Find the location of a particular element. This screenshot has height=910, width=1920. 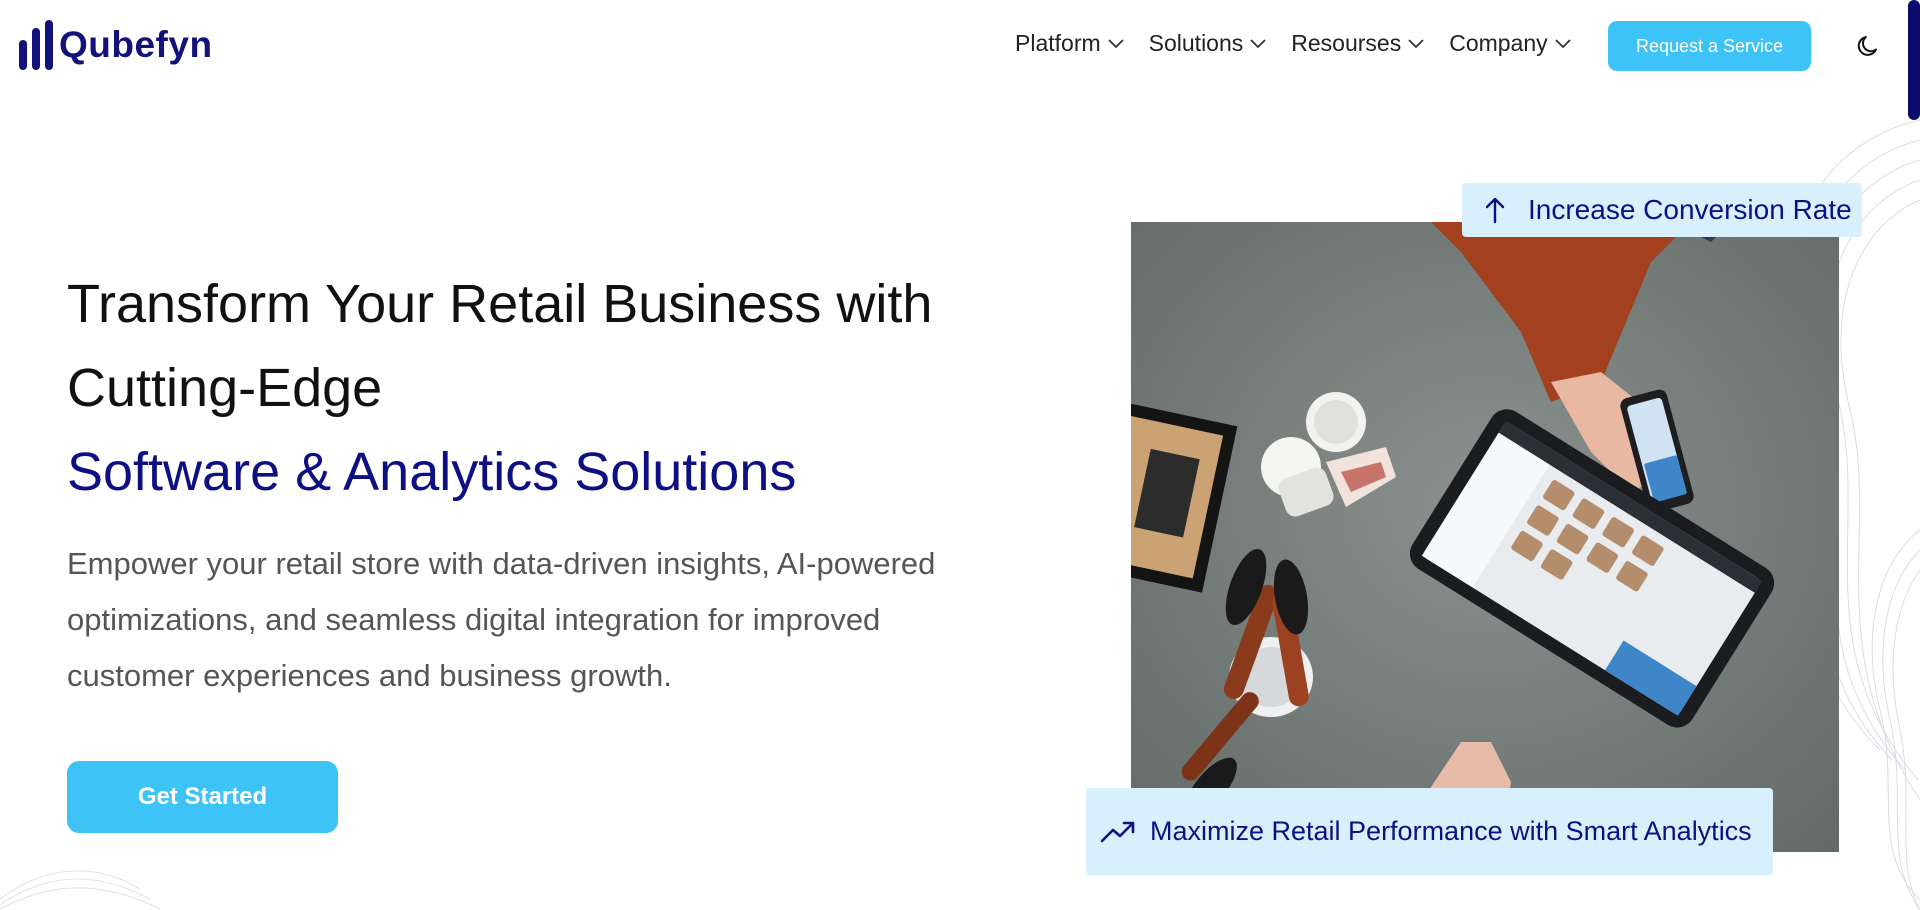

hero-title-line1: Transform Your Retail Business with is located at coordinates (500, 304).